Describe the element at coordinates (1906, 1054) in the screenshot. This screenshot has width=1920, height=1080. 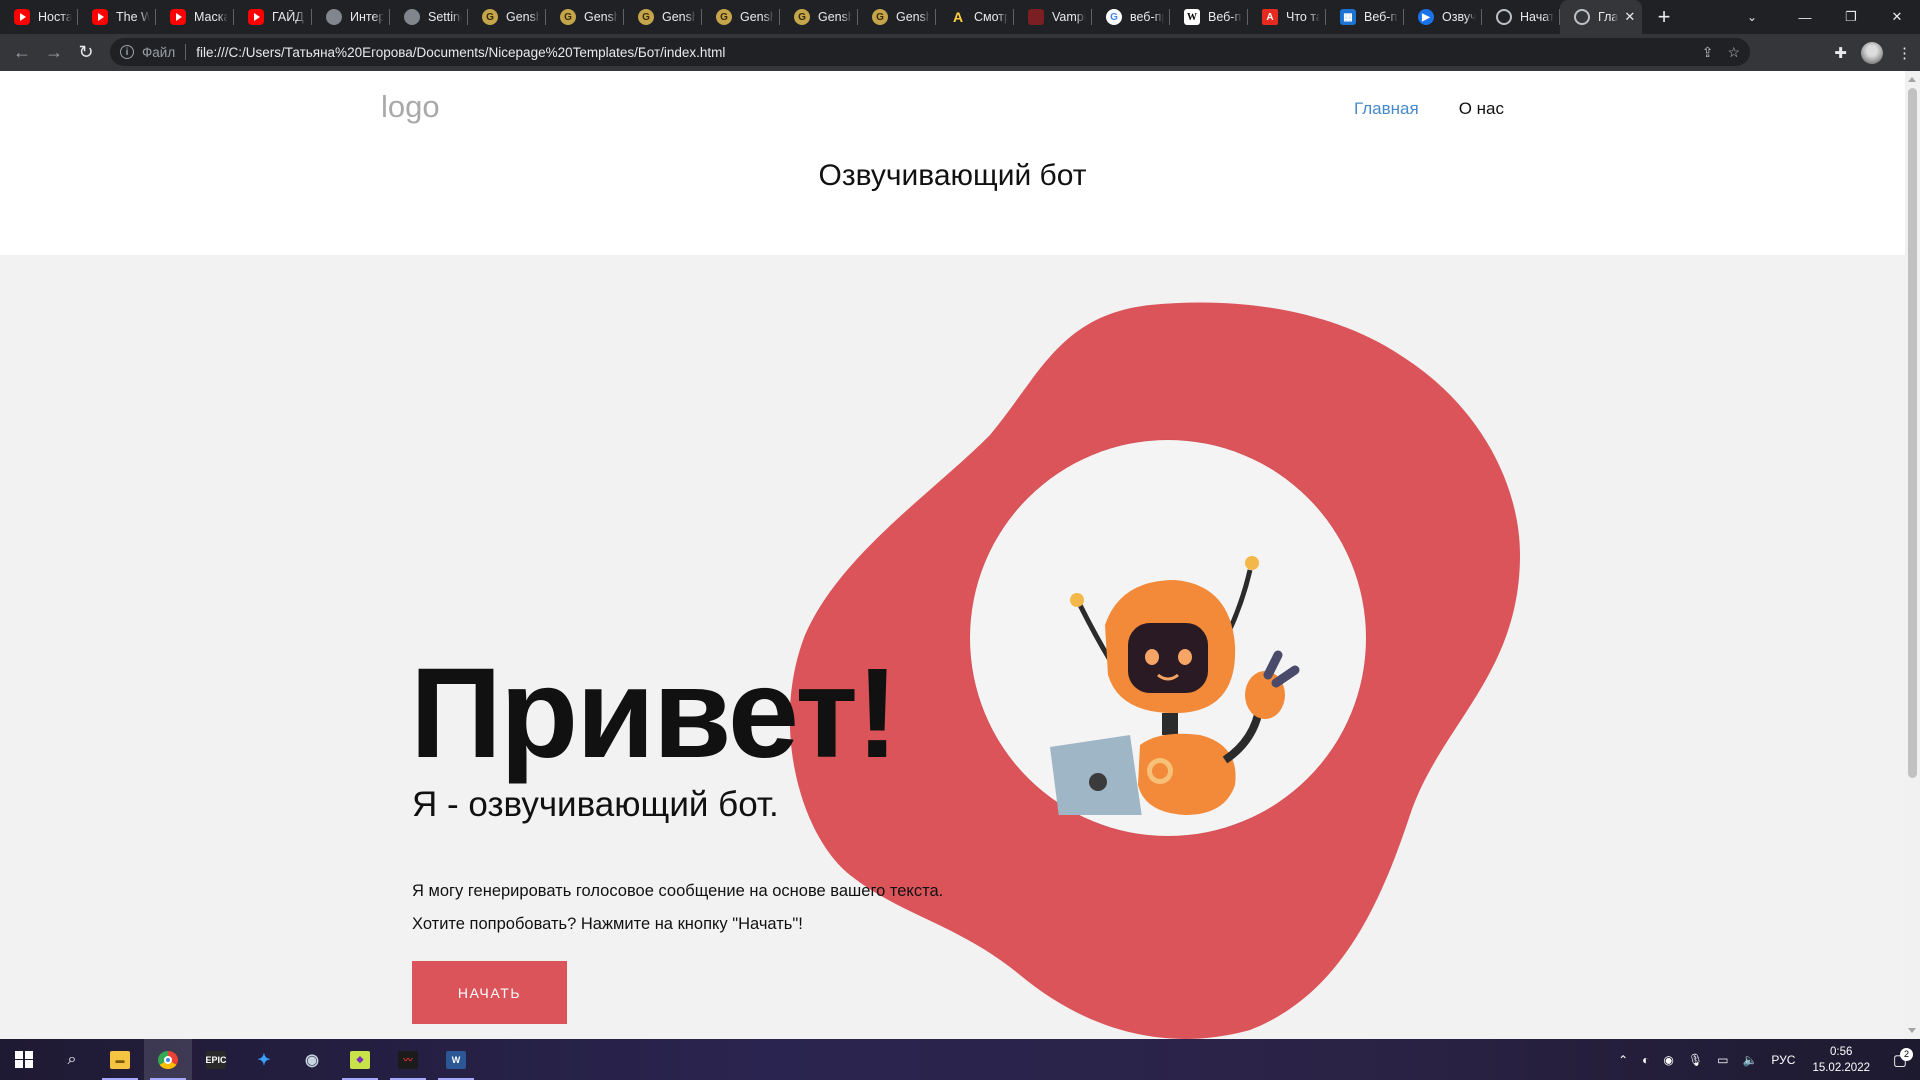
I see `notification-count: 2` at that location.